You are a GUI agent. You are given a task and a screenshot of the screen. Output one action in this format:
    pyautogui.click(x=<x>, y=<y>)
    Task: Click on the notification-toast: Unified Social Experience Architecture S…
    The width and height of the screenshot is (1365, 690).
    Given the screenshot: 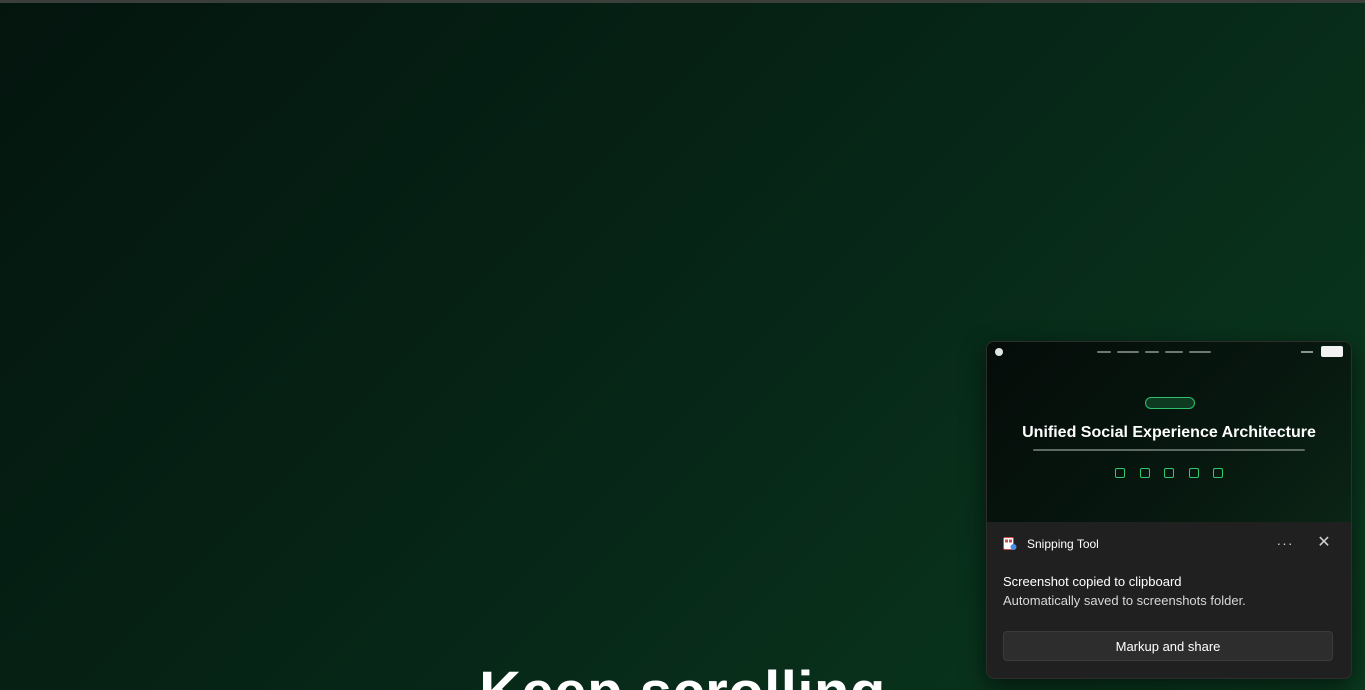 What is the action you would take?
    pyautogui.click(x=1169, y=510)
    